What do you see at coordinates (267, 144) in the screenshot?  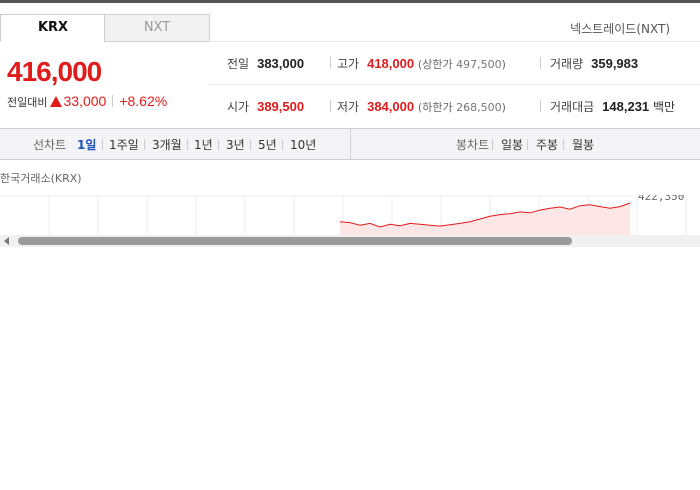 I see `period-5y: 5년` at bounding box center [267, 144].